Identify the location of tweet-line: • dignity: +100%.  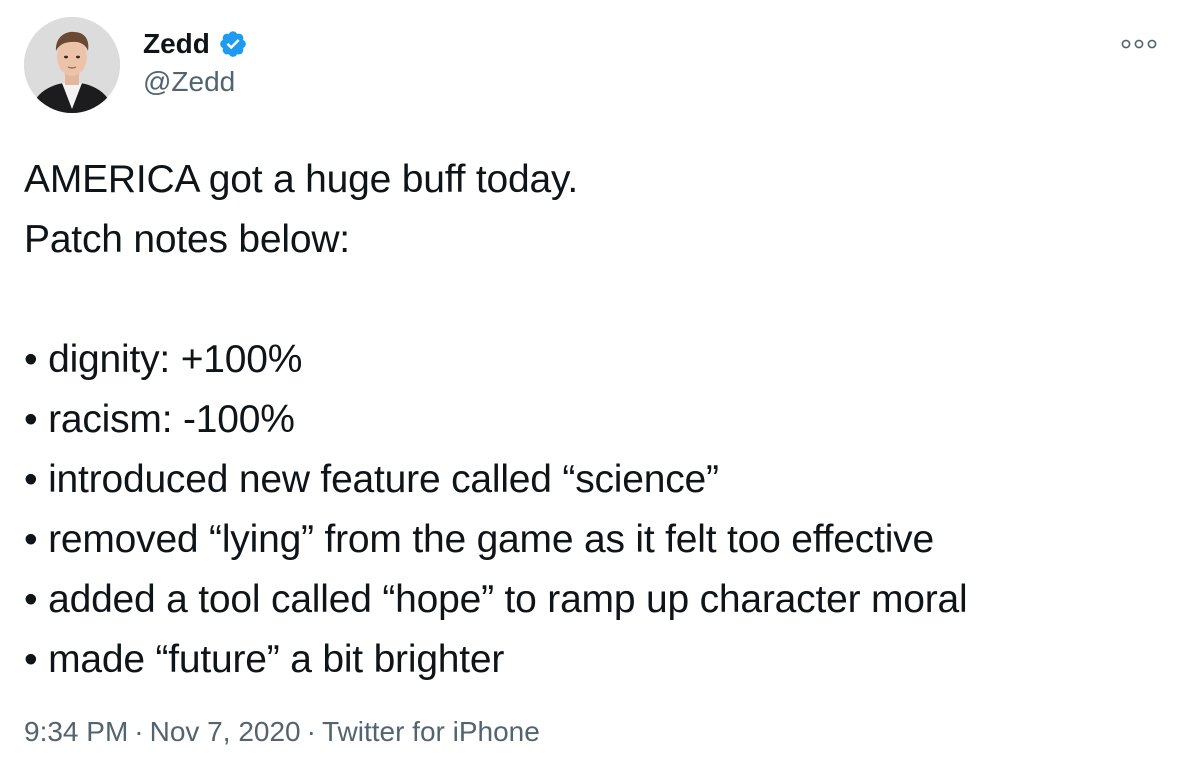
(163, 359).